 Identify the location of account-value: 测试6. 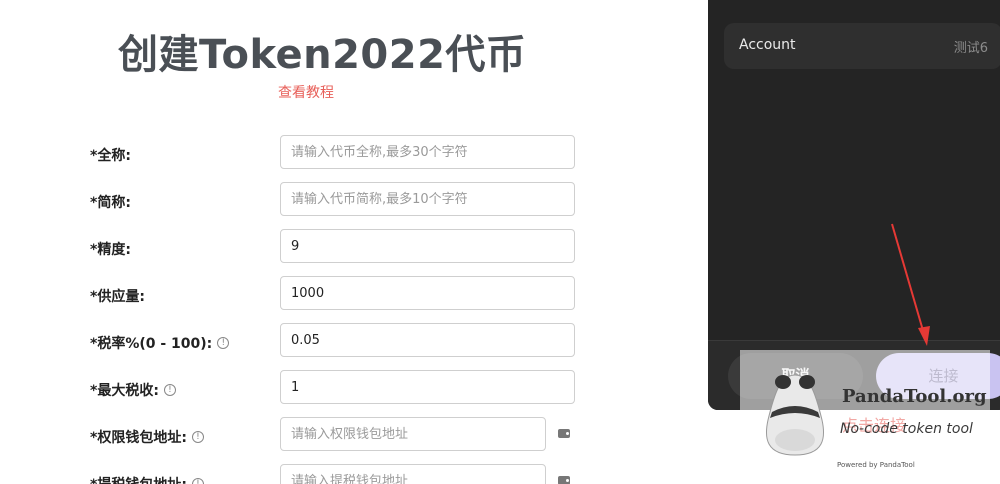
(970, 48).